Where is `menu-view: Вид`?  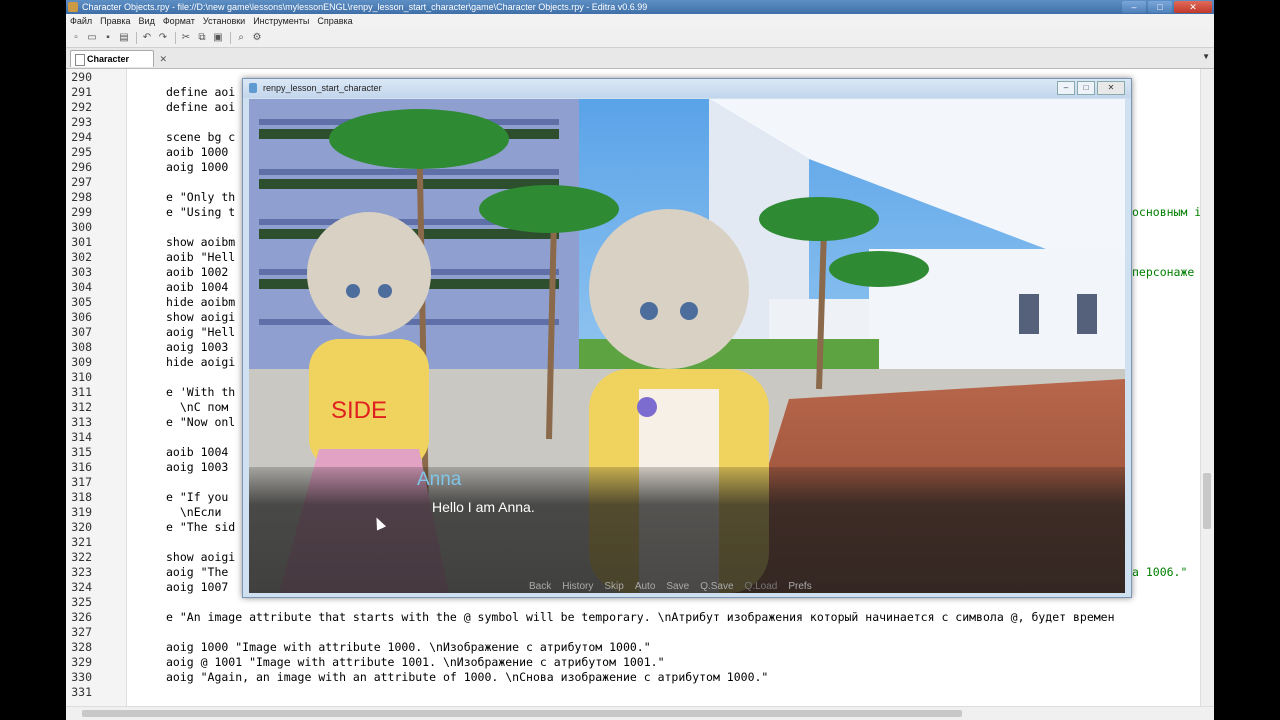
menu-view: Вид is located at coordinates (147, 21).